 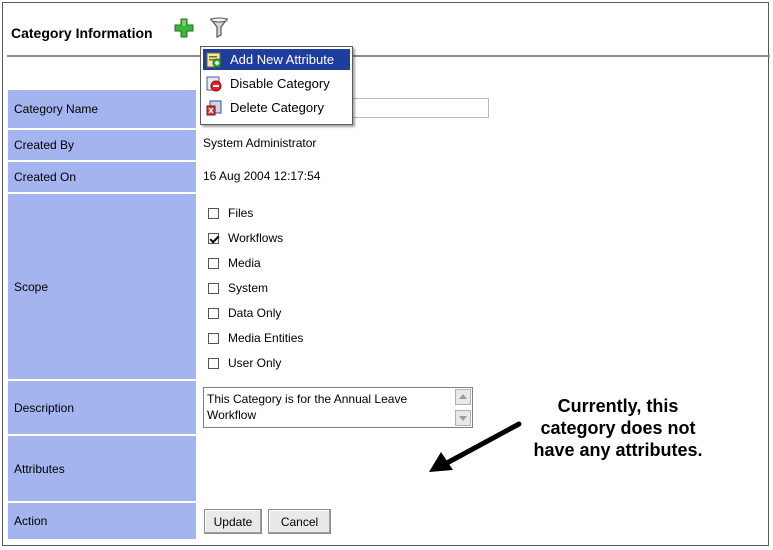 I want to click on category-name-input, so click(x=420, y=108).